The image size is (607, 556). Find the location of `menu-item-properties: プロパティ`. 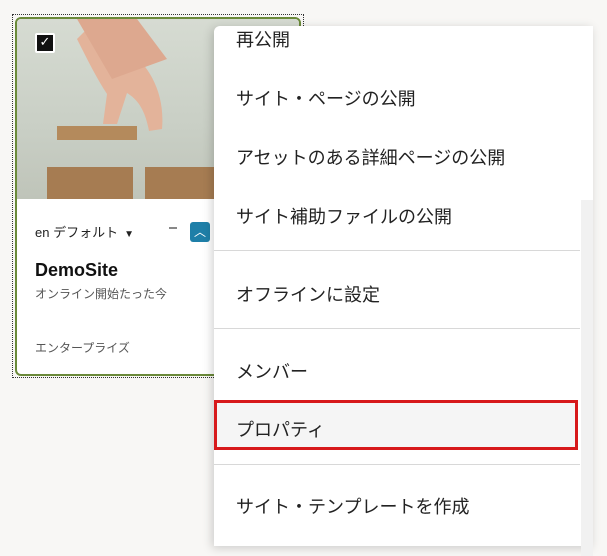

menu-item-properties: プロパティ is located at coordinates (403, 429).